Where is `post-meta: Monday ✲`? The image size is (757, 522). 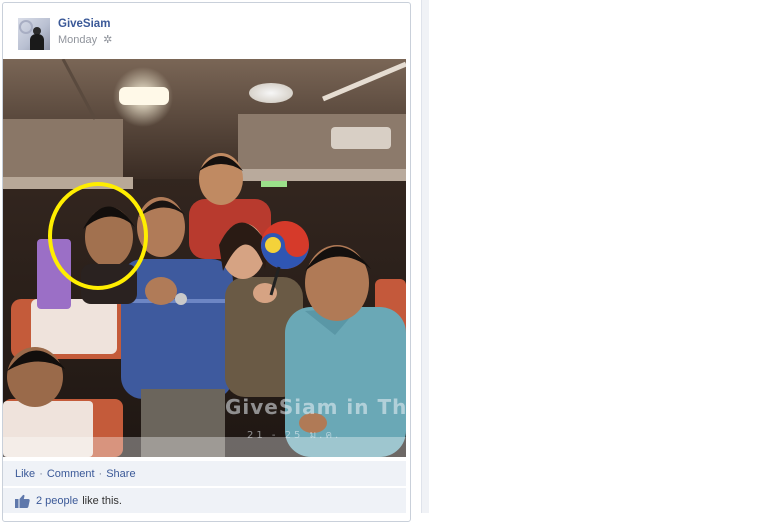
post-meta: Monday ✲ is located at coordinates (85, 40).